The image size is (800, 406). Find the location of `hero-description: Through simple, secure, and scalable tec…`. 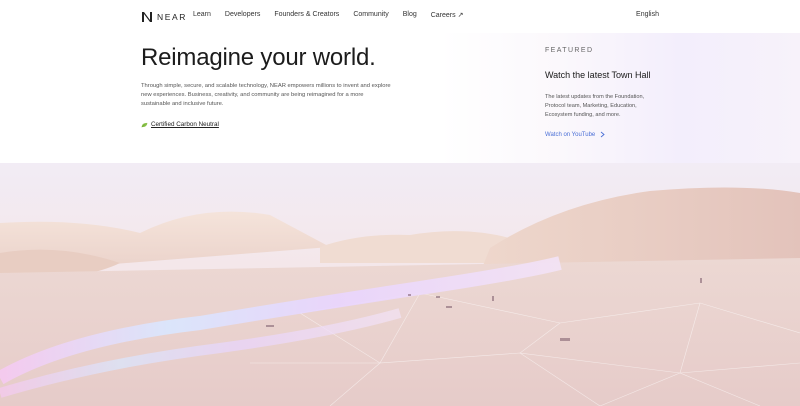

hero-description: Through simple, secure, and scalable tec… is located at coordinates (266, 95).